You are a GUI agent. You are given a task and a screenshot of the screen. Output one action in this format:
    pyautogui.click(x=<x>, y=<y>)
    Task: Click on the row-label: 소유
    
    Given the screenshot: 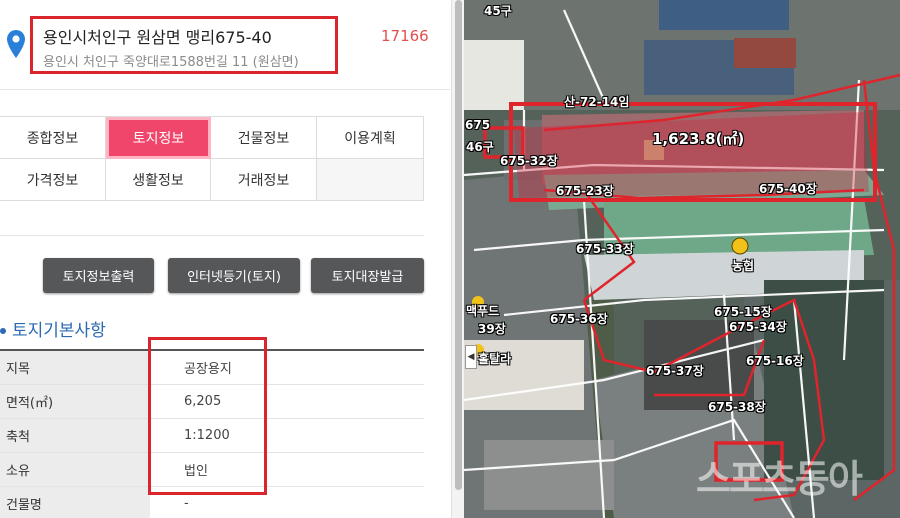 What is the action you would take?
    pyautogui.click(x=75, y=469)
    